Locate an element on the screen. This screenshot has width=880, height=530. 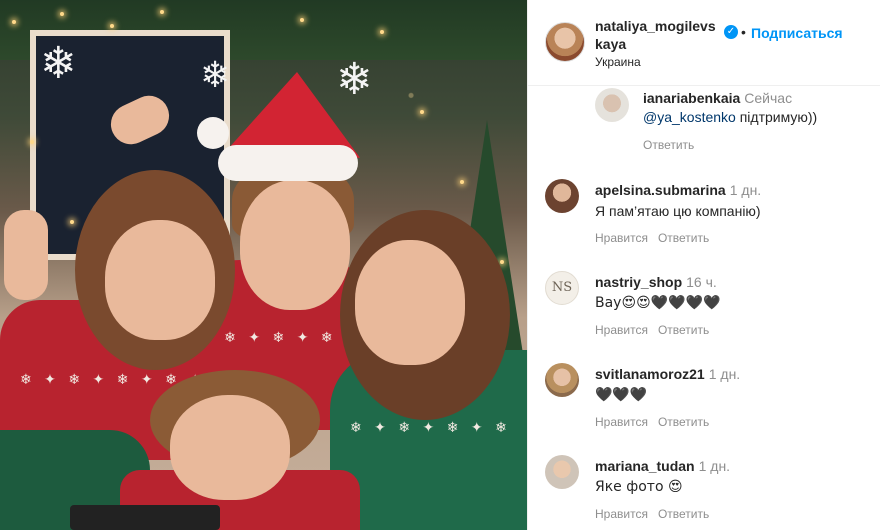
face-boy-center is located at coordinates (295, 245).